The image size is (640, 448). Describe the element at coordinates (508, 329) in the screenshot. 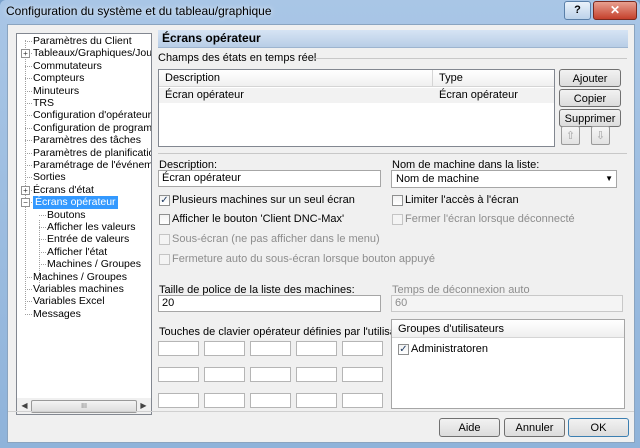

I see `user-groups-header: Groupes d'utilisateurs` at that location.